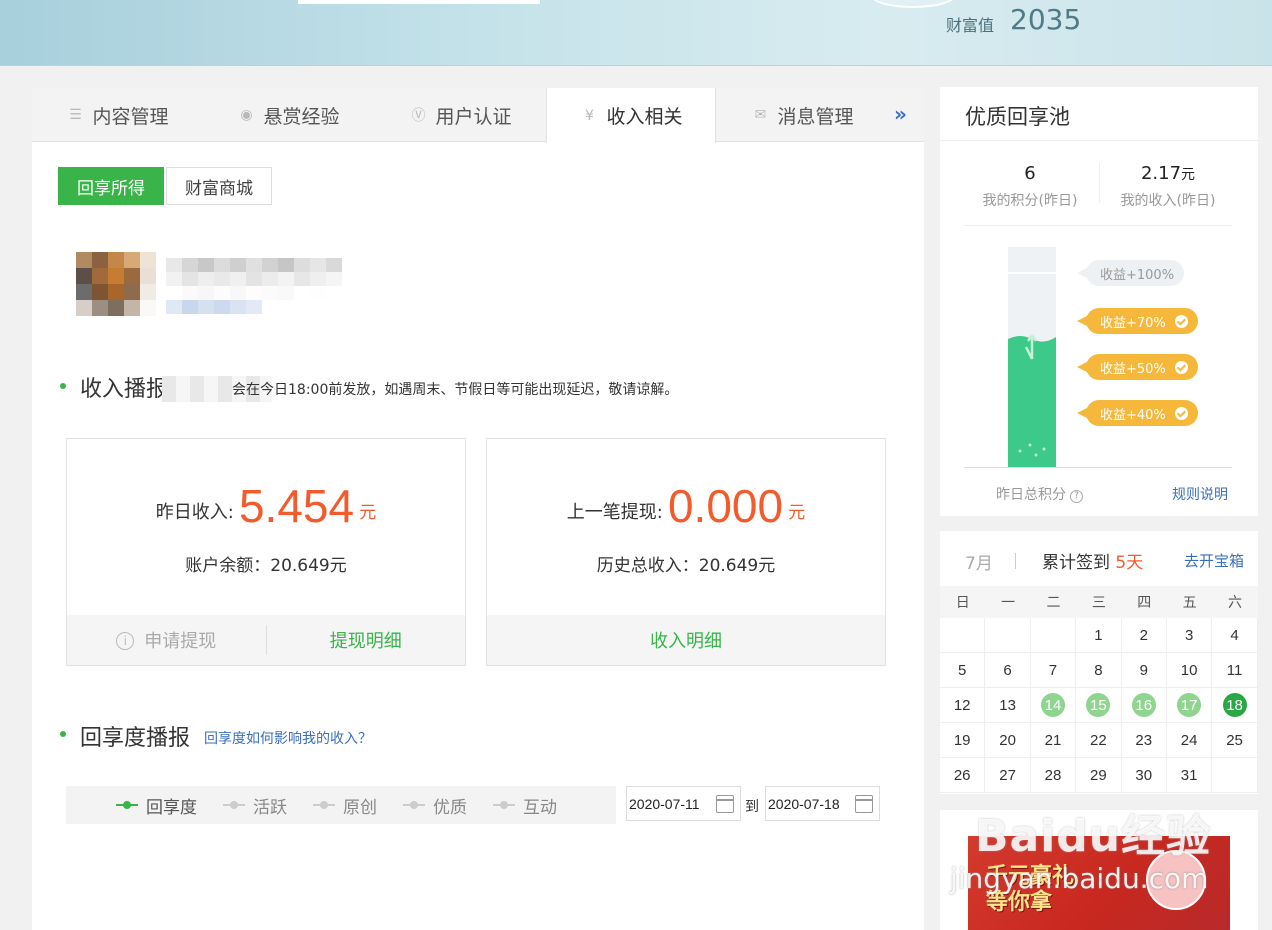  Describe the element at coordinates (111, 186) in the screenshot. I see `subtab-earnings: 回享所得` at that location.